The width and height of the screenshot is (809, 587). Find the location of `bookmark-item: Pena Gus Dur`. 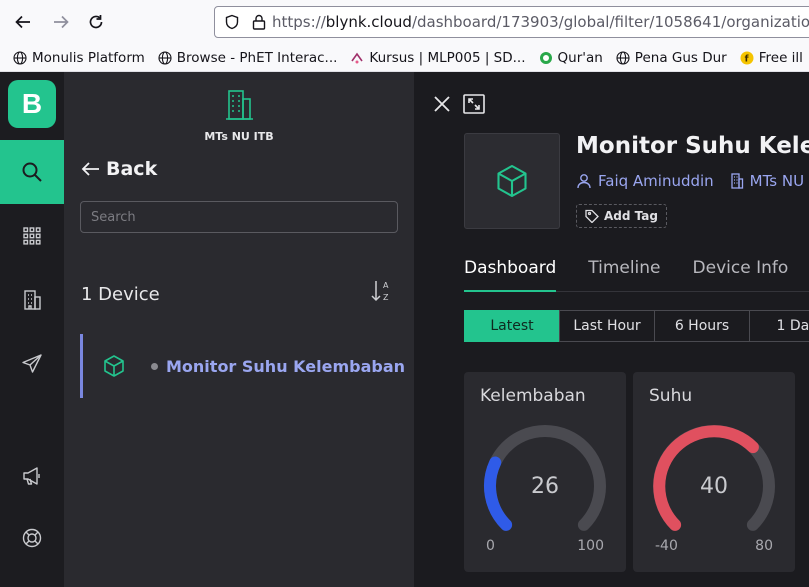

bookmark-item: Pena Gus Dur is located at coordinates (671, 58).